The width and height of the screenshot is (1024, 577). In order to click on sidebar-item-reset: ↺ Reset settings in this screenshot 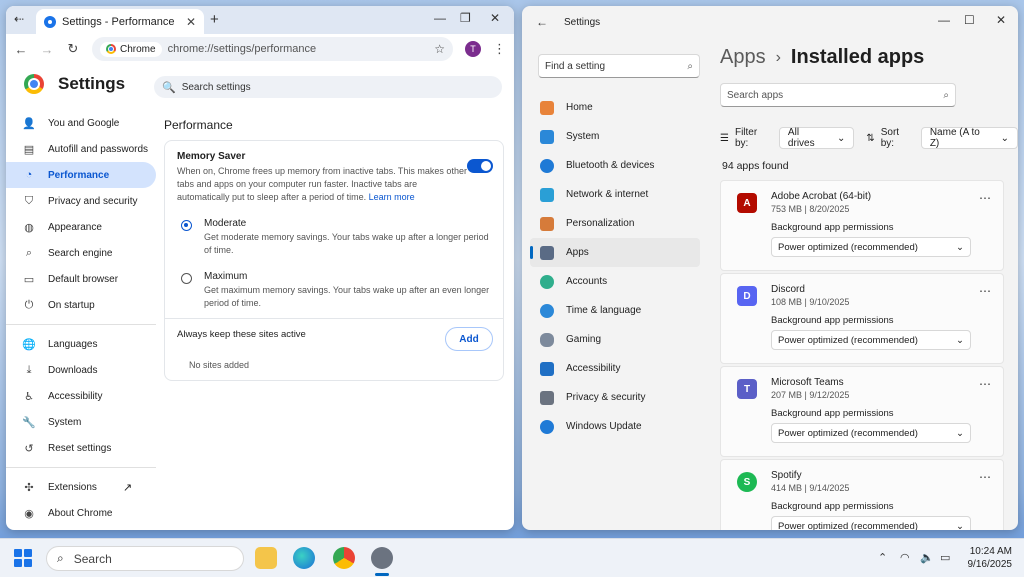, I will do `click(81, 448)`.